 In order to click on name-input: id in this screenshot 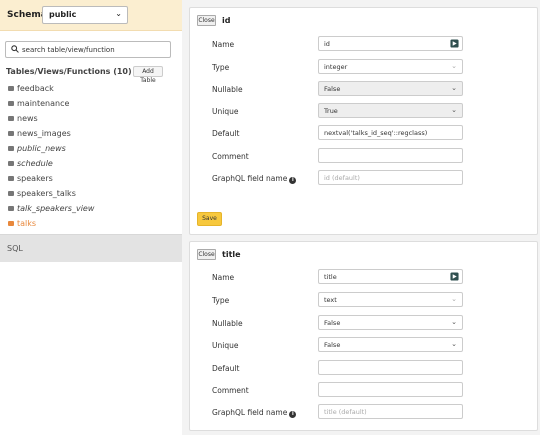, I will do `click(390, 43)`.